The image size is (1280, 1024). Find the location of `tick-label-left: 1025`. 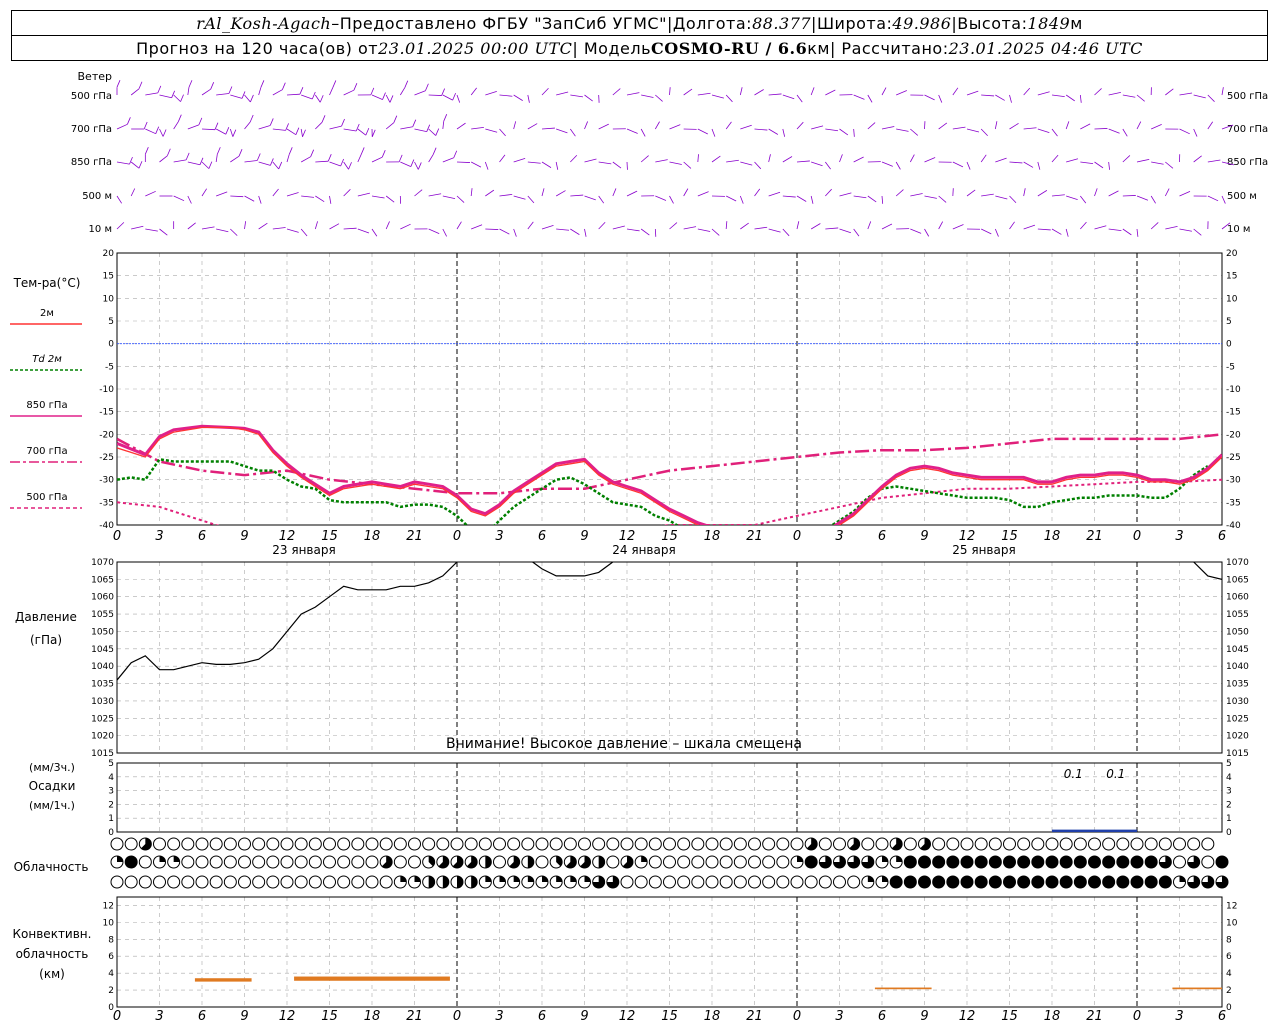

tick-label-left: 1025 is located at coordinates (102, 719).